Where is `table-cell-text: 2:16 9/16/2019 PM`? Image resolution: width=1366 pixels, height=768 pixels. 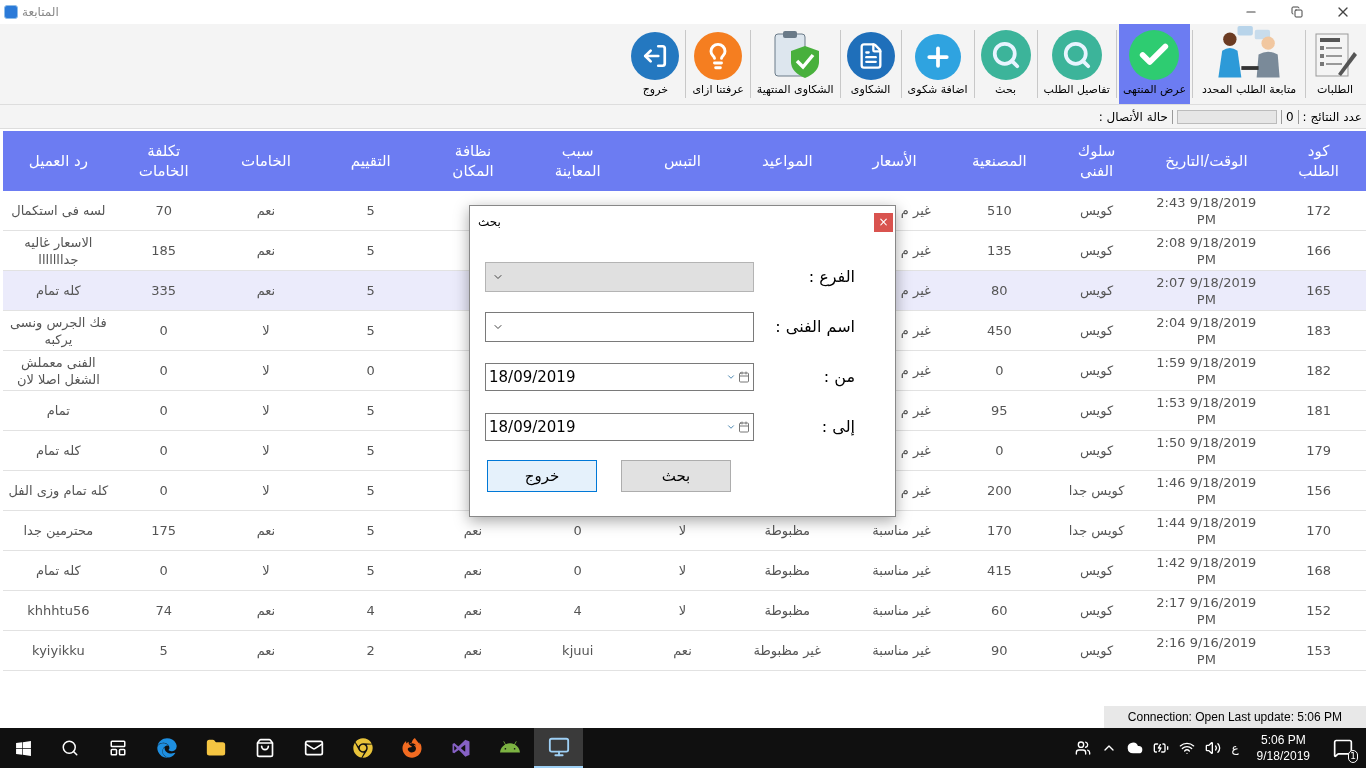 table-cell-text: 2:16 9/16/2019 PM is located at coordinates (1206, 650).